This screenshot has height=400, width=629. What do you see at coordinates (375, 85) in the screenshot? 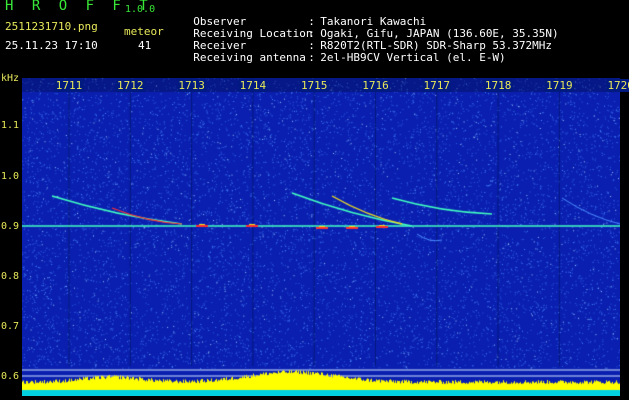
I see `x-tick-label: 1716` at bounding box center [375, 85].